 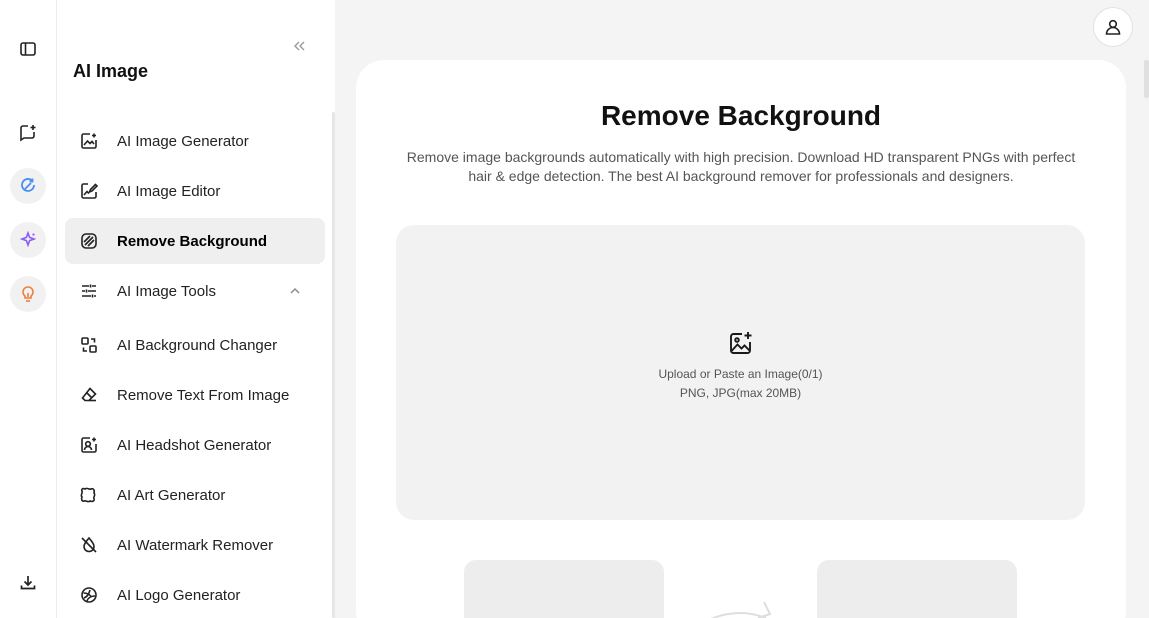 I want to click on user-icon, so click(x=1113, y=27).